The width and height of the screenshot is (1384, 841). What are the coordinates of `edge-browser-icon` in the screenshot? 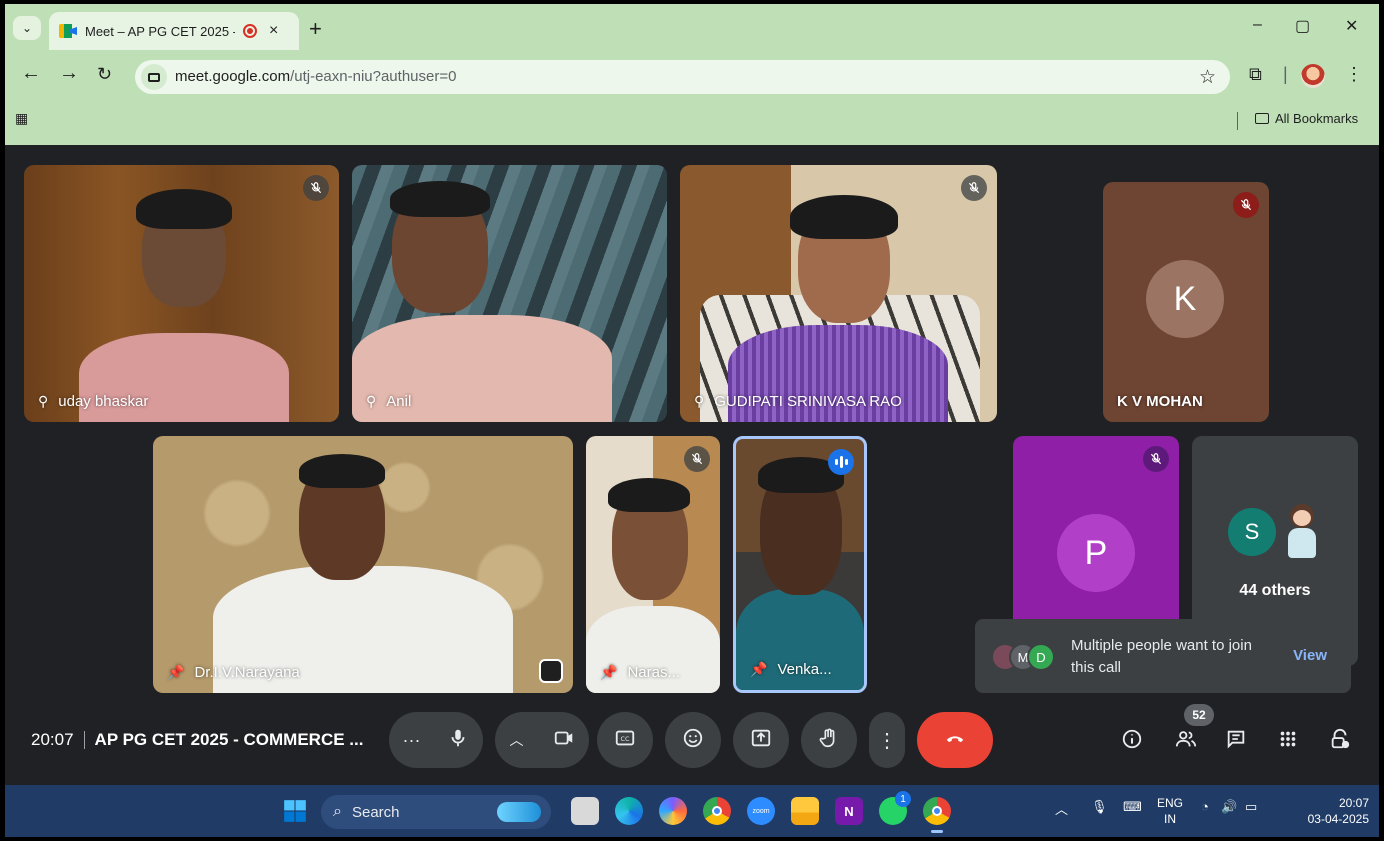 It's located at (629, 811).